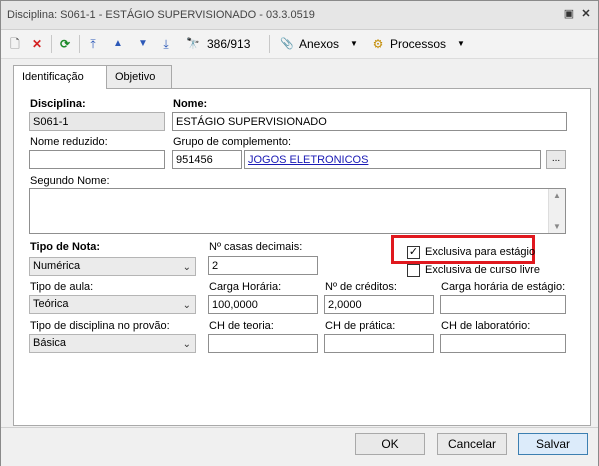  Describe the element at coordinates (586, 14) in the screenshot. I see `close-icon: ✕` at that location.